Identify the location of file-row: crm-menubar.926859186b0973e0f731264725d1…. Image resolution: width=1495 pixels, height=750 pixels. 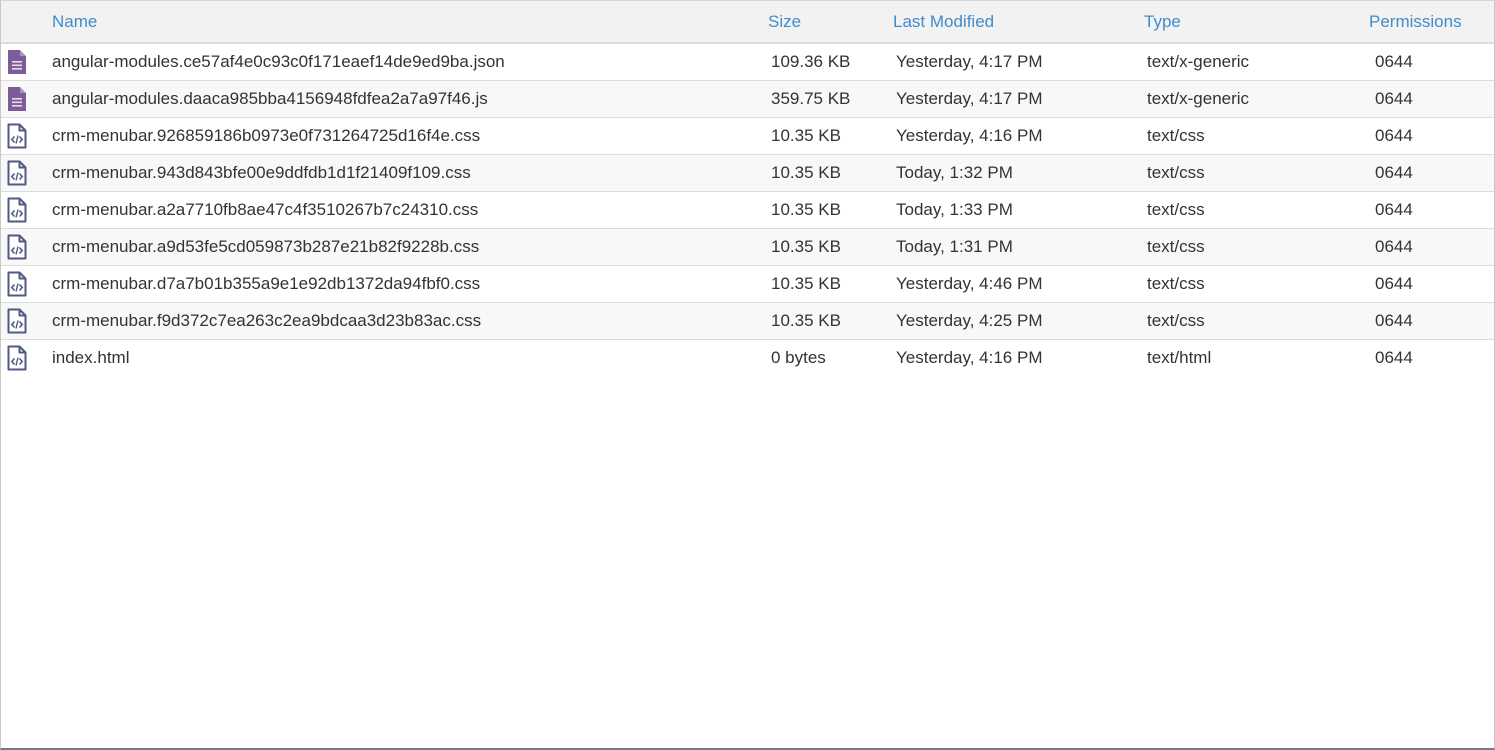
(747, 135).